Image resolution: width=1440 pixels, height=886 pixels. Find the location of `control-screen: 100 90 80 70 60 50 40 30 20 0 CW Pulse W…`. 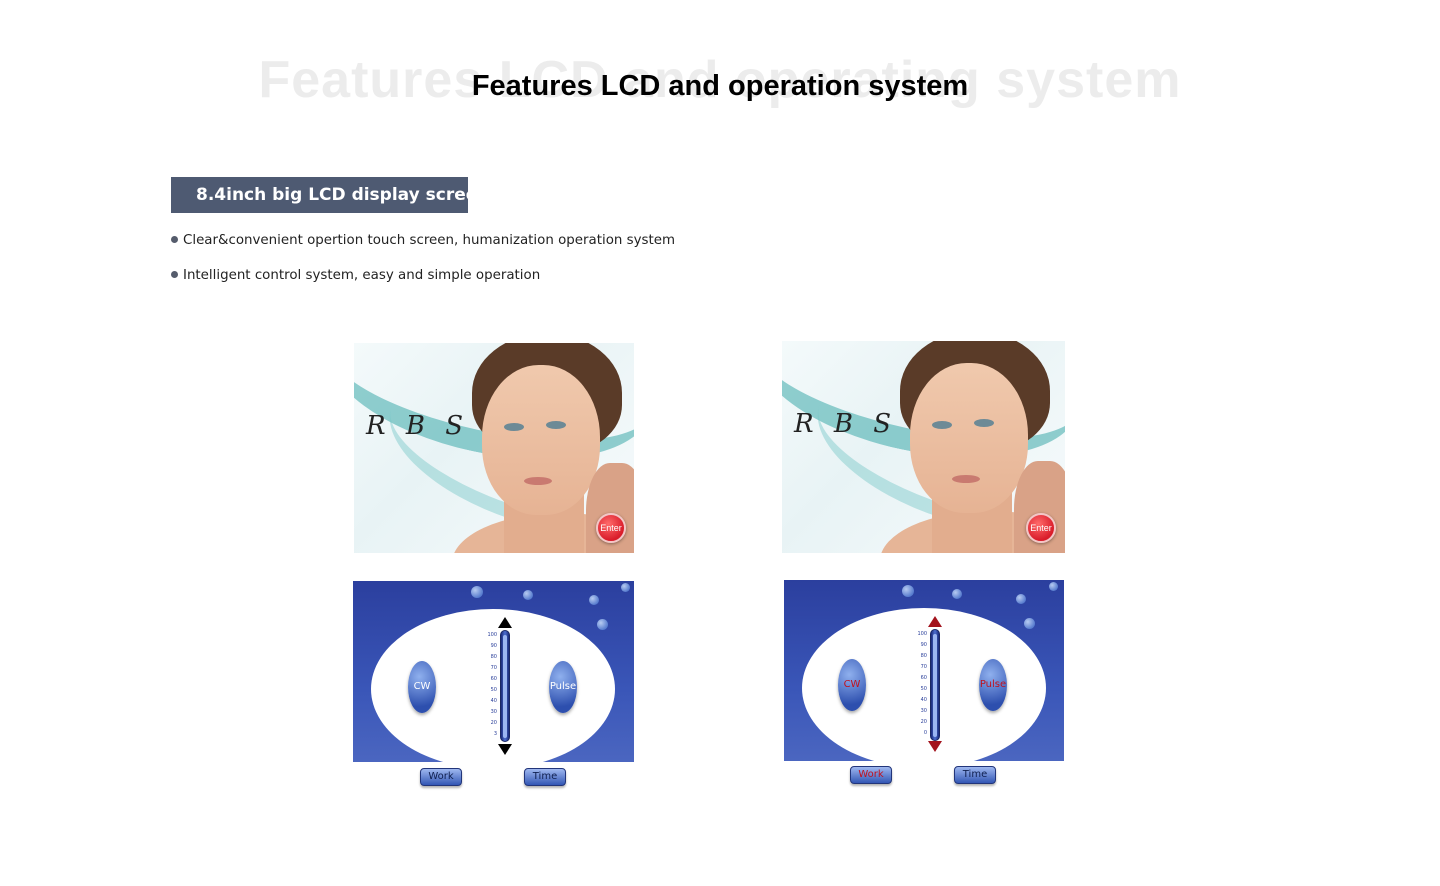

control-screen: 100 90 80 70 60 50 40 30 20 0 CW Pulse W… is located at coordinates (924, 686).